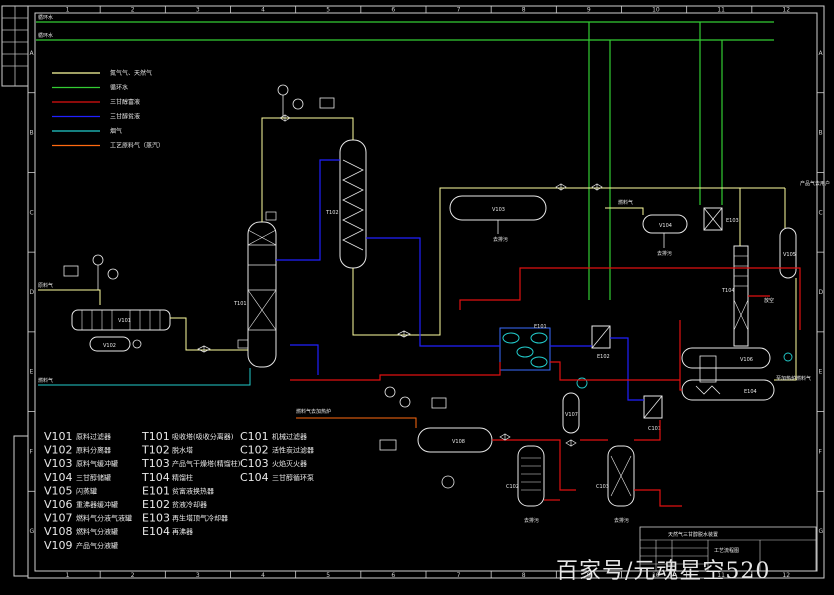  Describe the element at coordinates (58, 504) in the screenshot. I see `equipment-code: V106` at that location.